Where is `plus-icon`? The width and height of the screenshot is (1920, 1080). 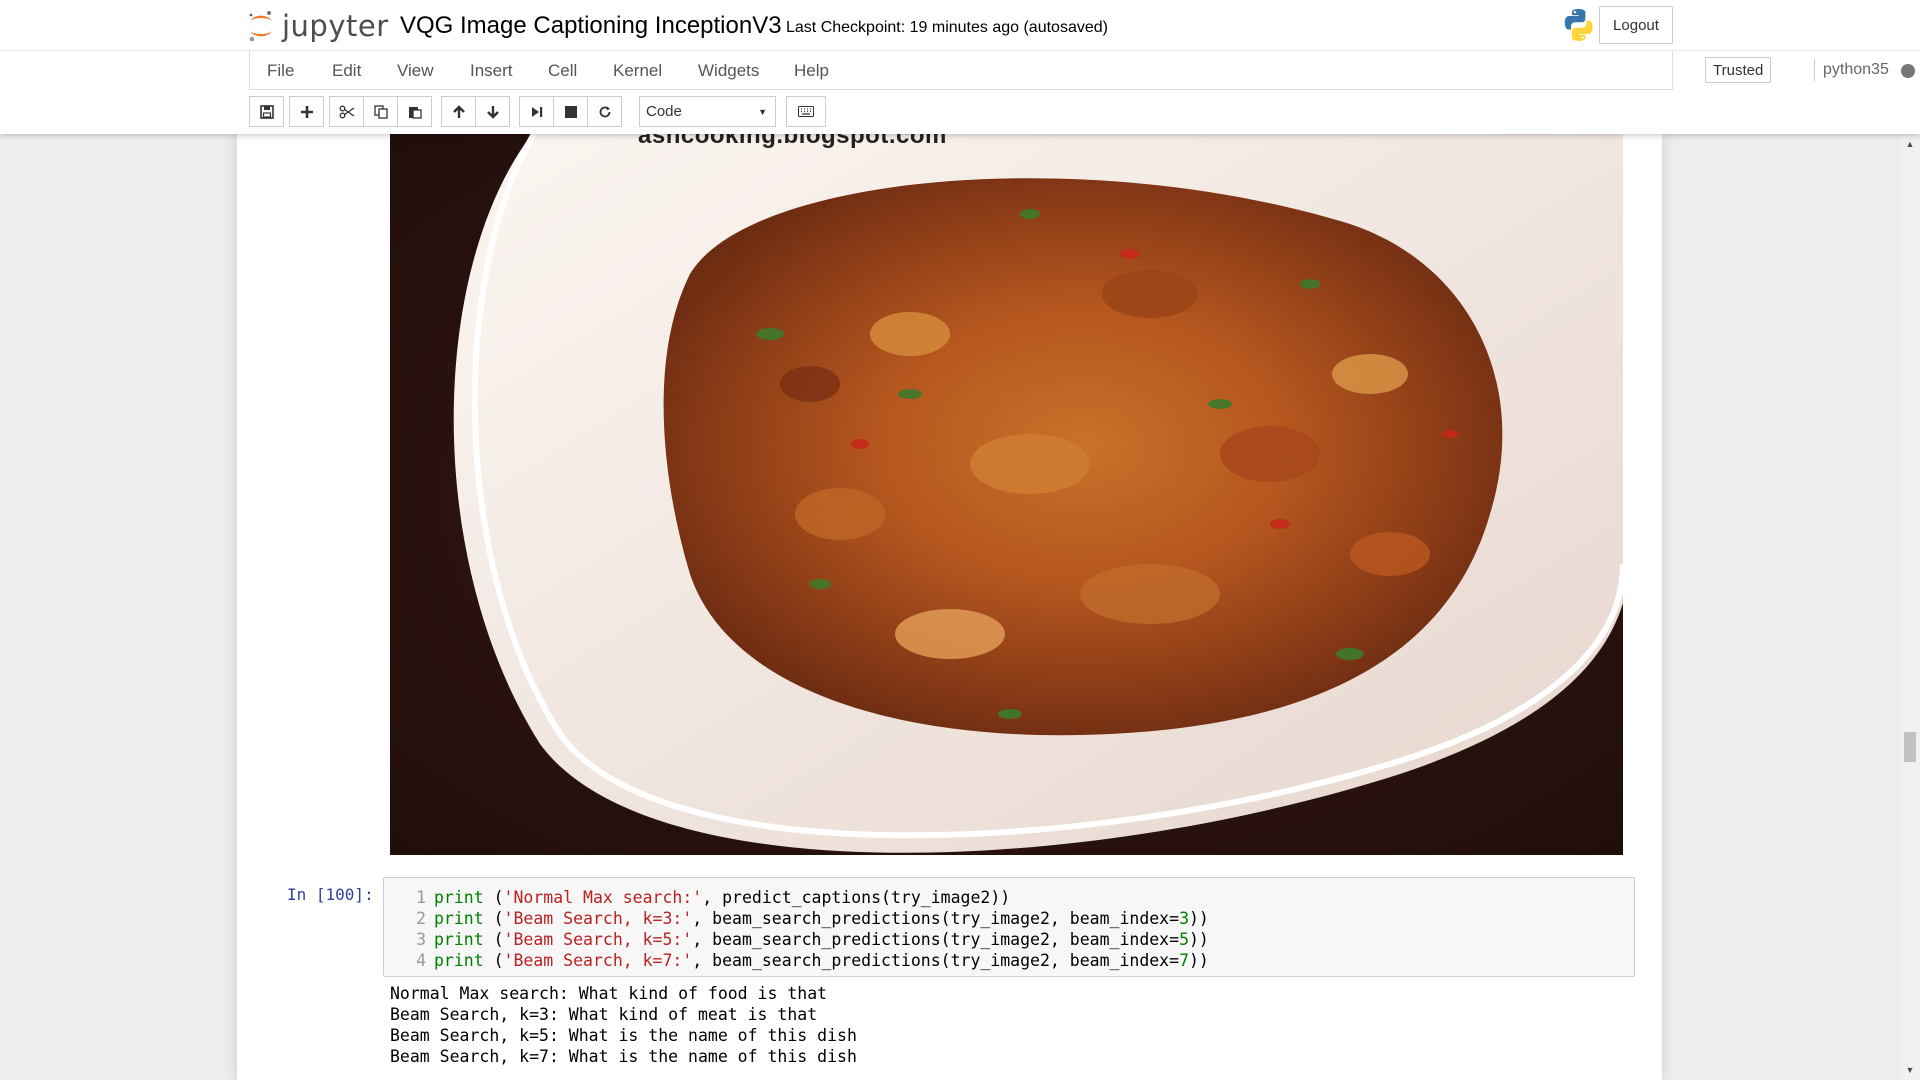 plus-icon is located at coordinates (306, 111).